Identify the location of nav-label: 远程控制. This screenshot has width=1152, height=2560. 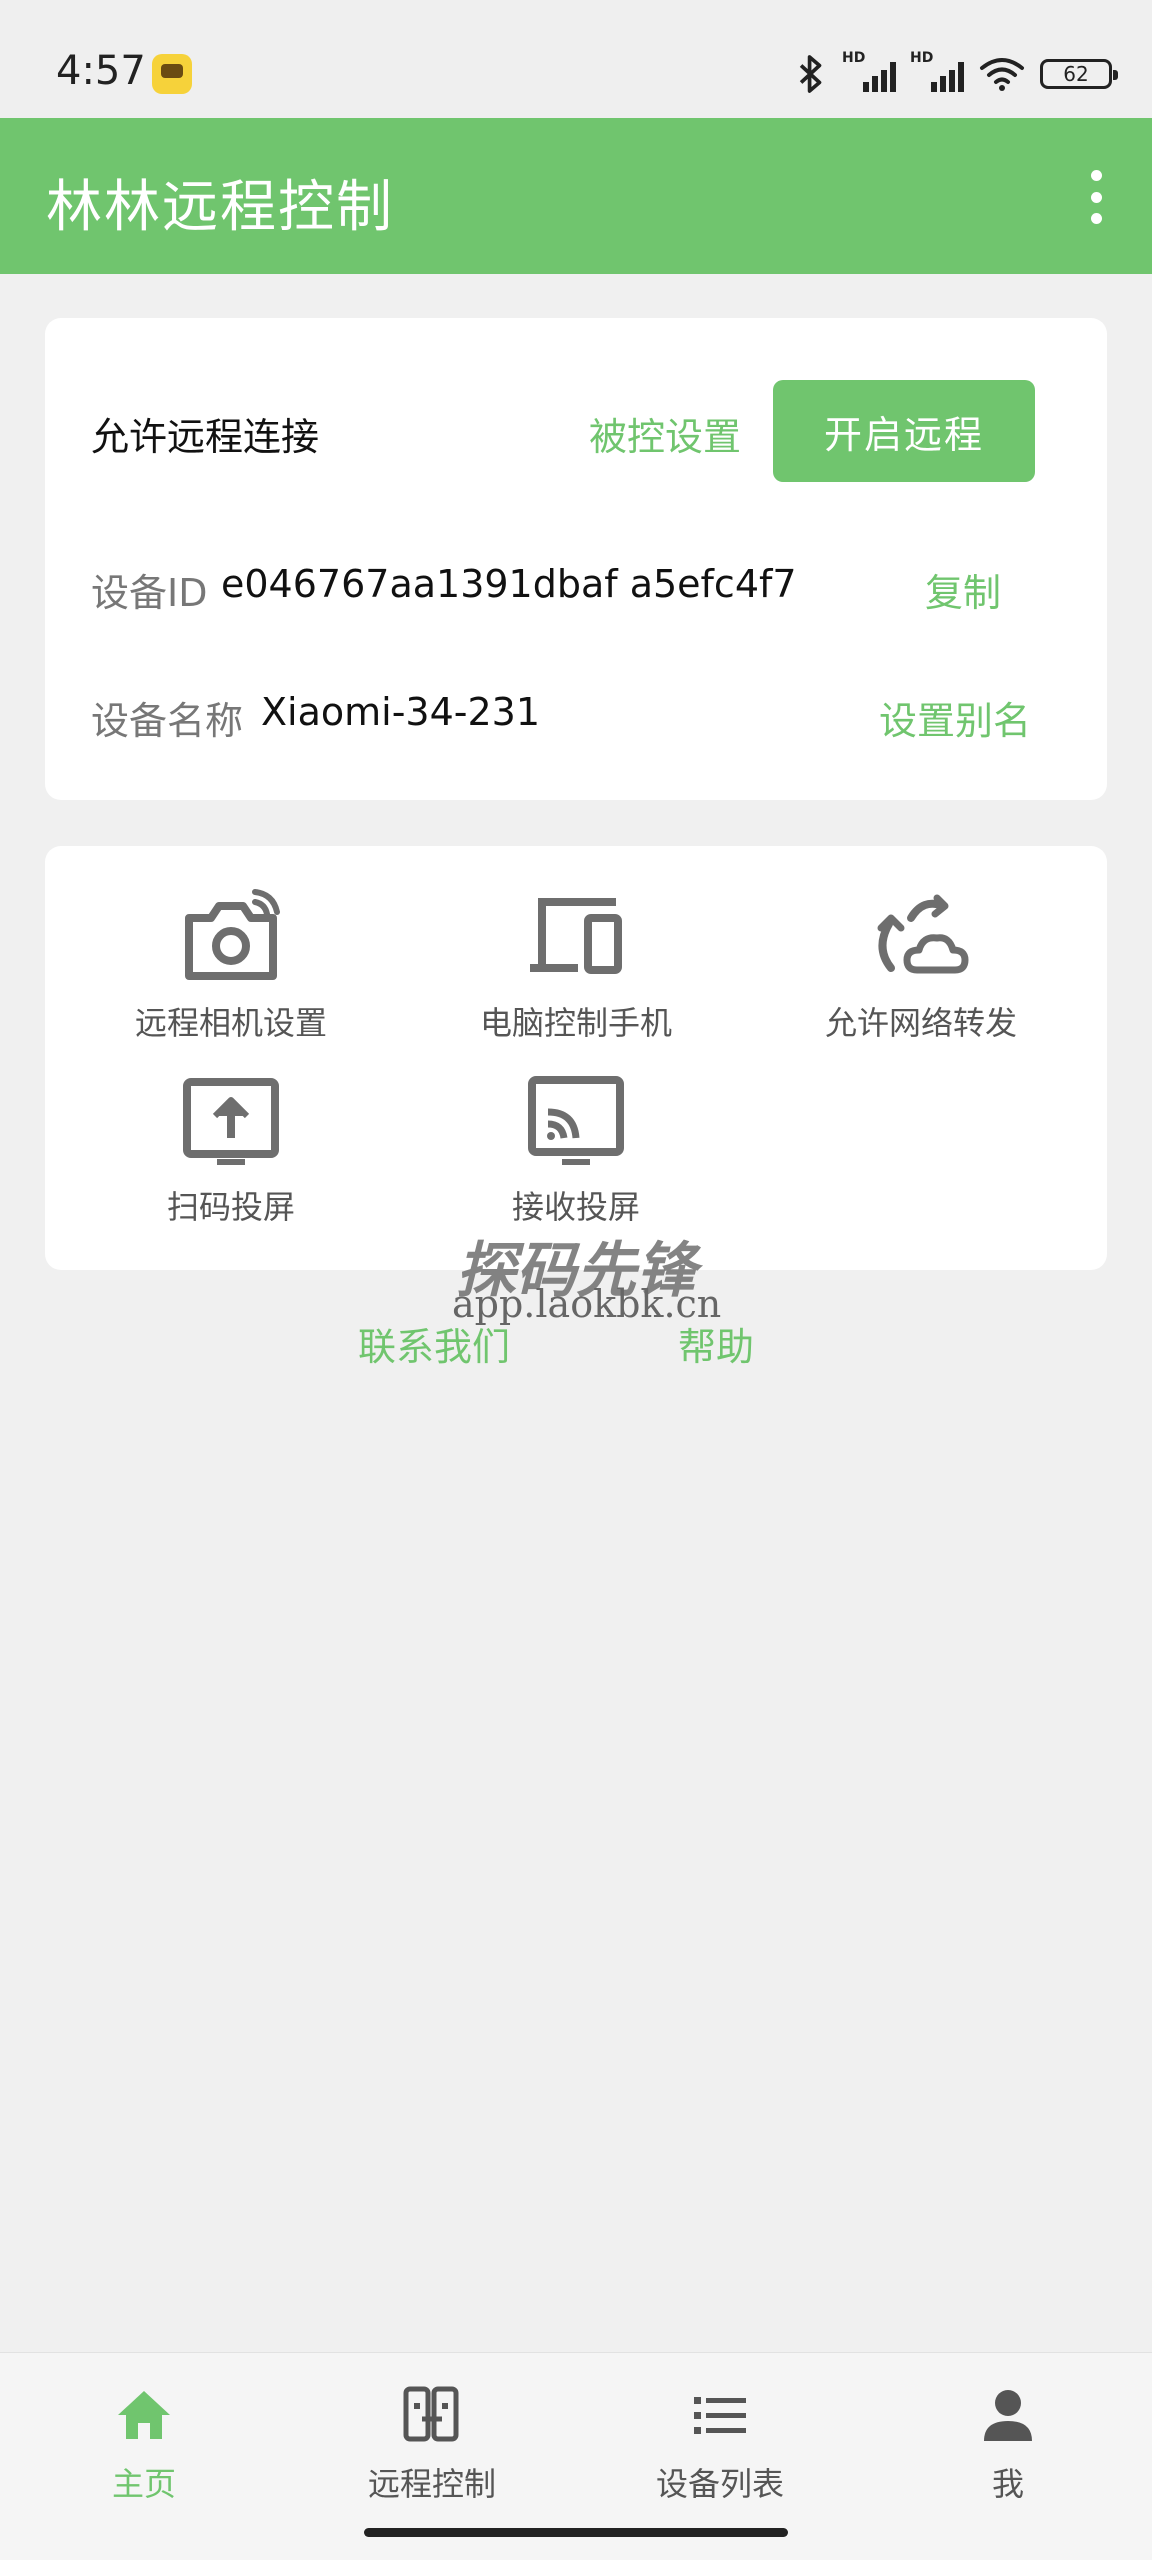
(431, 2484).